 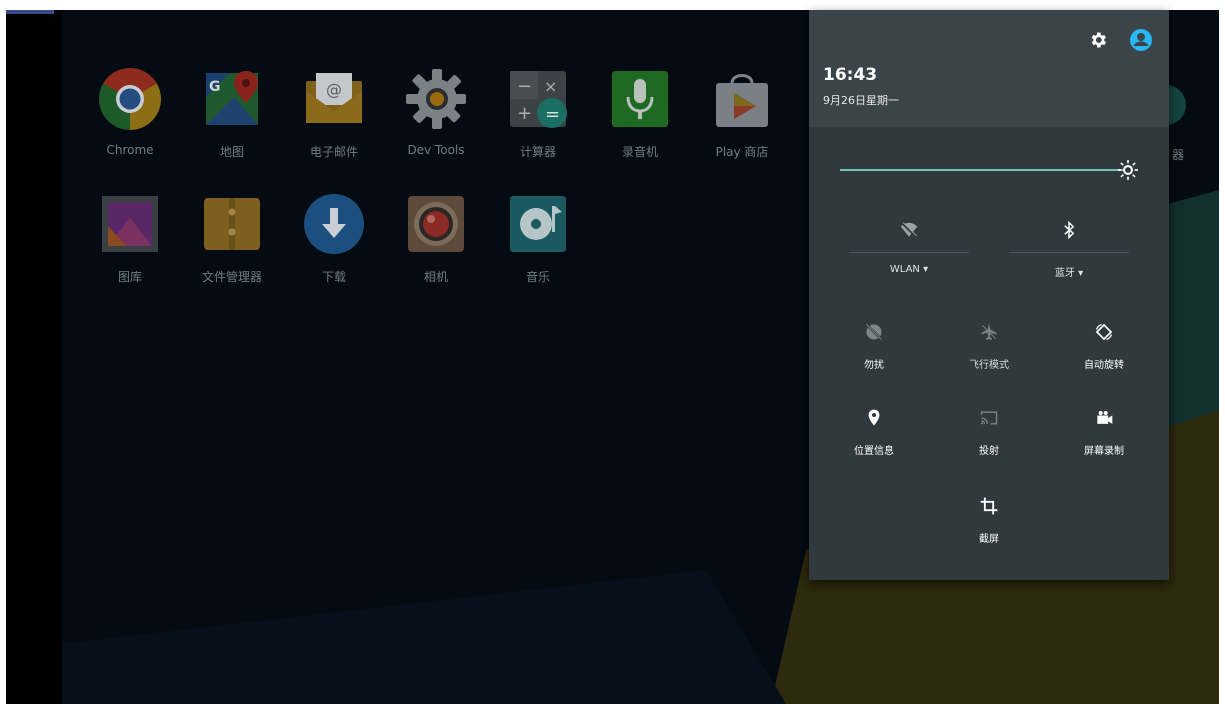 I want to click on app-label-play-store: Play 商店, so click(x=742, y=152).